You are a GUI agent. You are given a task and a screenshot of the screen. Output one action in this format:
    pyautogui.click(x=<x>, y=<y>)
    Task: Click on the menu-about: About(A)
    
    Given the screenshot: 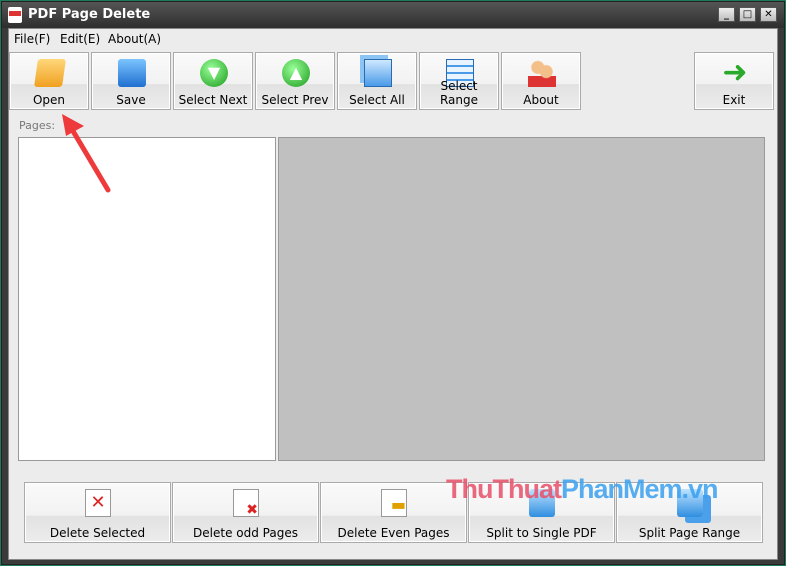 What is the action you would take?
    pyautogui.click(x=134, y=39)
    